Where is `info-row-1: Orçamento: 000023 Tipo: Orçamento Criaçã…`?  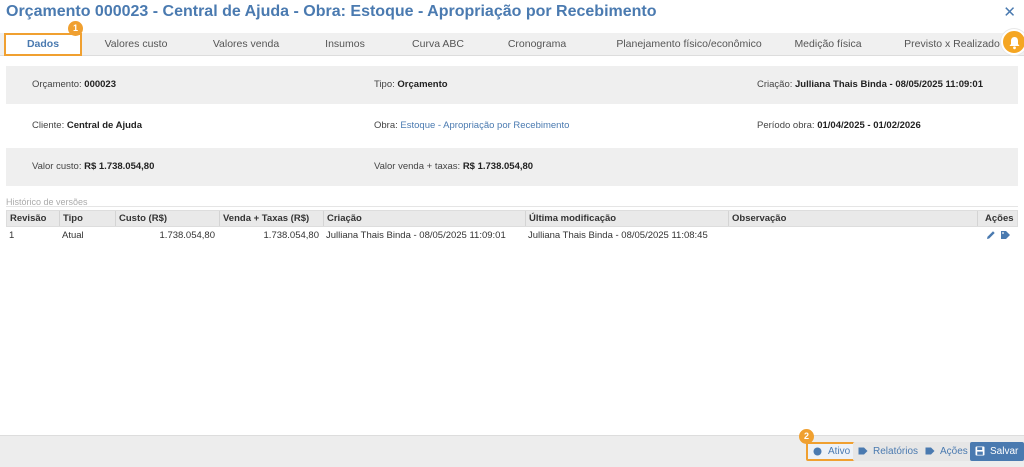 info-row-1: Orçamento: 000023 Tipo: Orçamento Criaçã… is located at coordinates (512, 85).